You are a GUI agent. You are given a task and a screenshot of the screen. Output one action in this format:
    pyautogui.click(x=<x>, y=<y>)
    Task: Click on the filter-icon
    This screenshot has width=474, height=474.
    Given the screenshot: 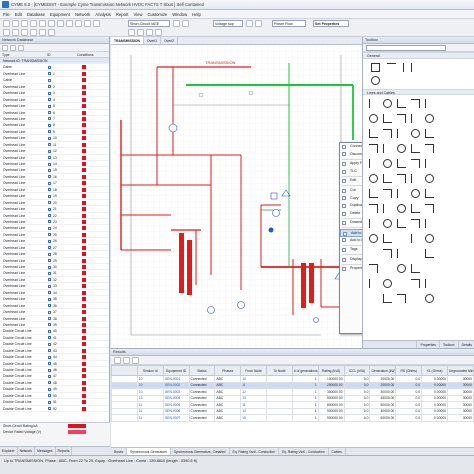 What is the action you would take?
    pyautogui.click(x=135, y=360)
    